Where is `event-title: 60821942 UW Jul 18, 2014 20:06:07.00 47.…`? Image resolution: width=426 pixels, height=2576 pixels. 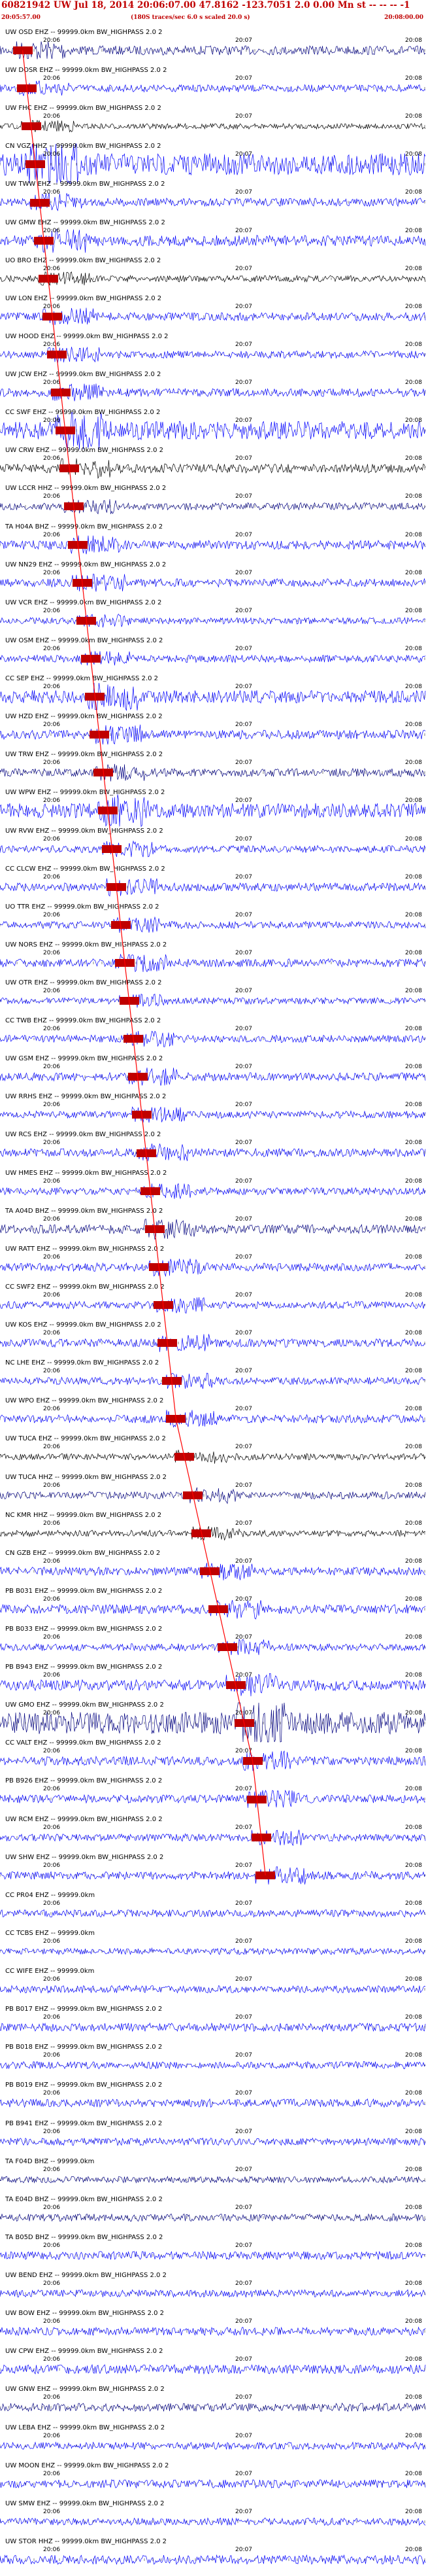
event-title: 60821942 UW Jul 18, 2014 20:06:07.00 47.… is located at coordinates (205, 5).